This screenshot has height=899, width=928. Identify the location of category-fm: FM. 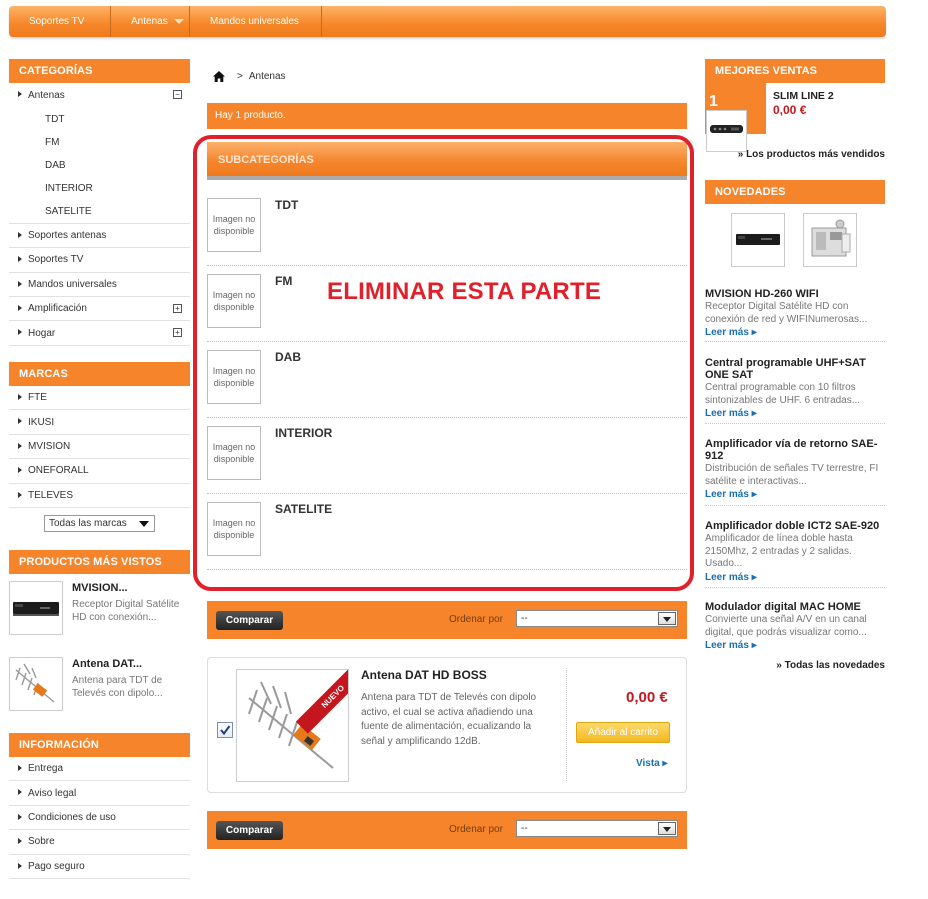
(99, 142).